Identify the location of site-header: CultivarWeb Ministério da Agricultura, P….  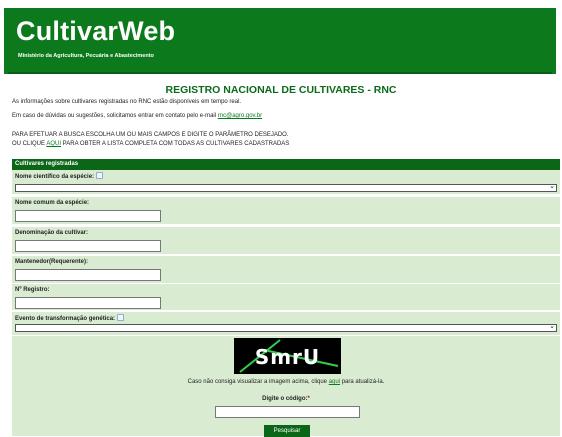
(280, 41).